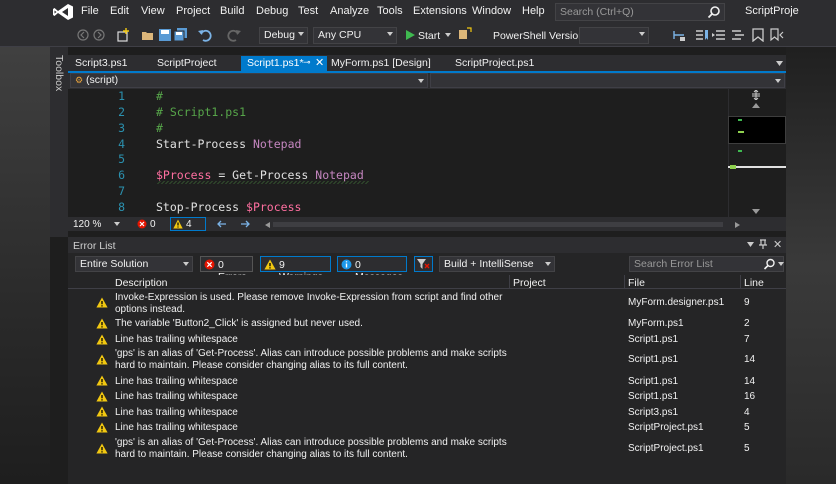 The height and width of the screenshot is (484, 836). Describe the element at coordinates (757, 130) in the screenshot. I see `map-viewport` at that location.